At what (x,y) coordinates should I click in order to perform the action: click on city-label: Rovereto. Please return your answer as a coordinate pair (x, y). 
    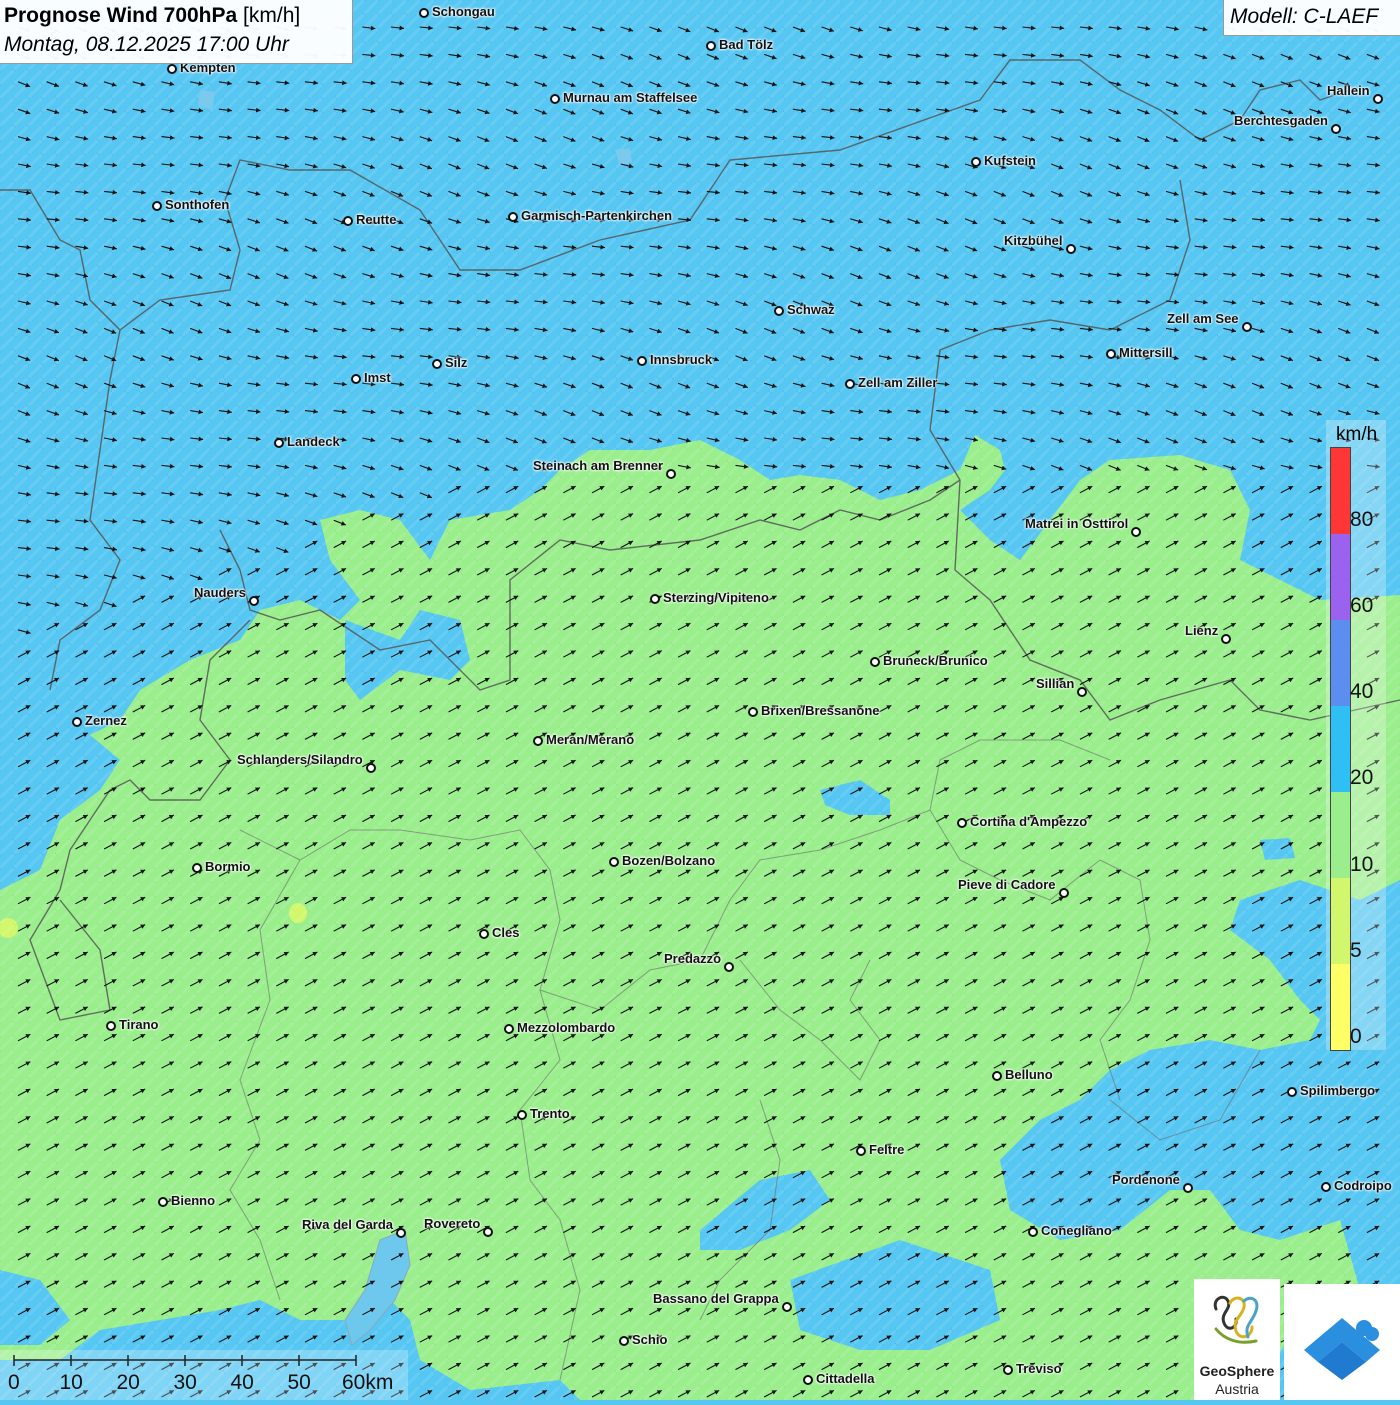
    Looking at the image, I should click on (452, 1223).